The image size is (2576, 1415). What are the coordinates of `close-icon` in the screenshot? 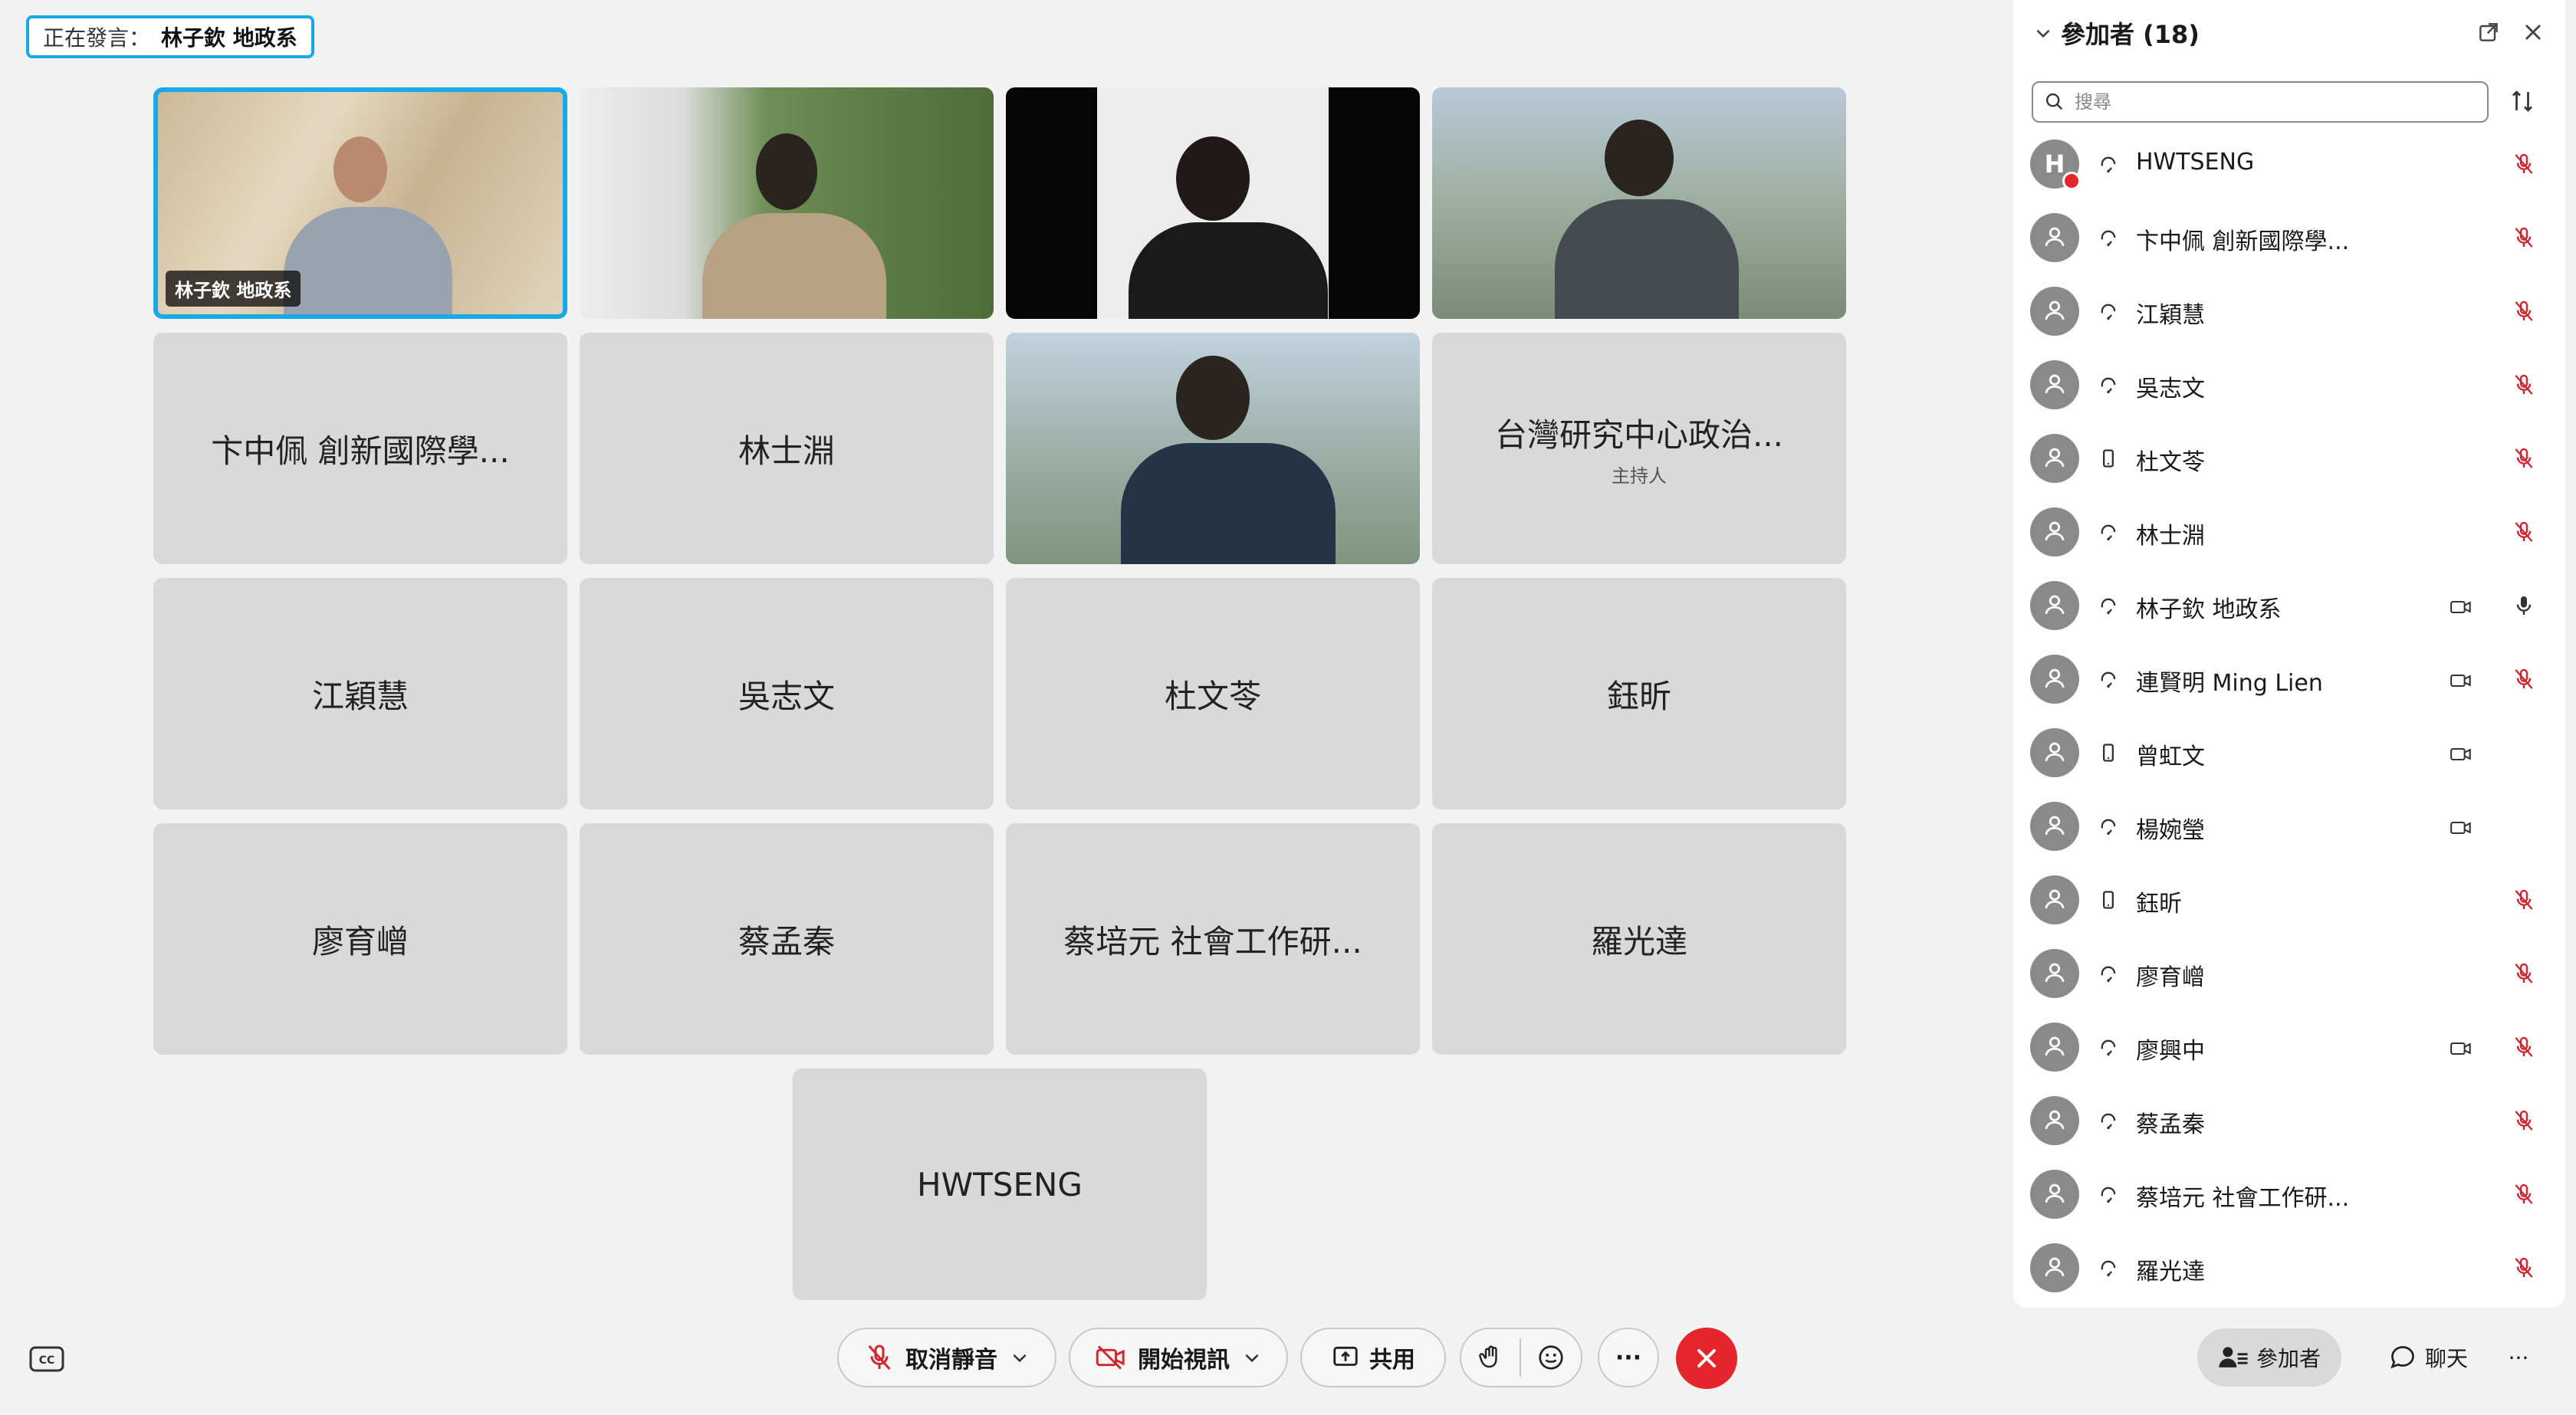 It's located at (2533, 32).